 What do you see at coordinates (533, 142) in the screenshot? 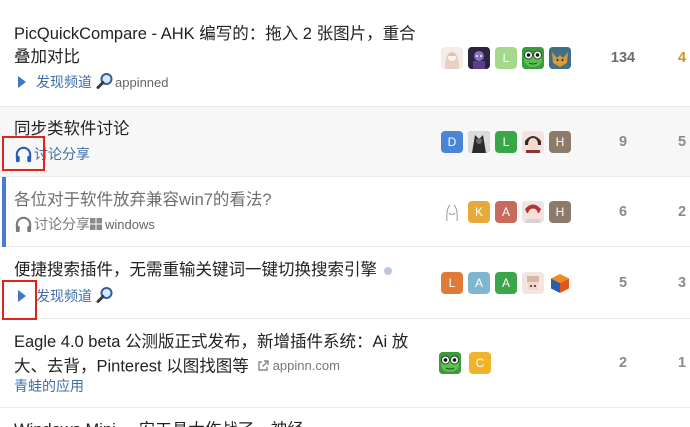
I see `portrait-avatar` at bounding box center [533, 142].